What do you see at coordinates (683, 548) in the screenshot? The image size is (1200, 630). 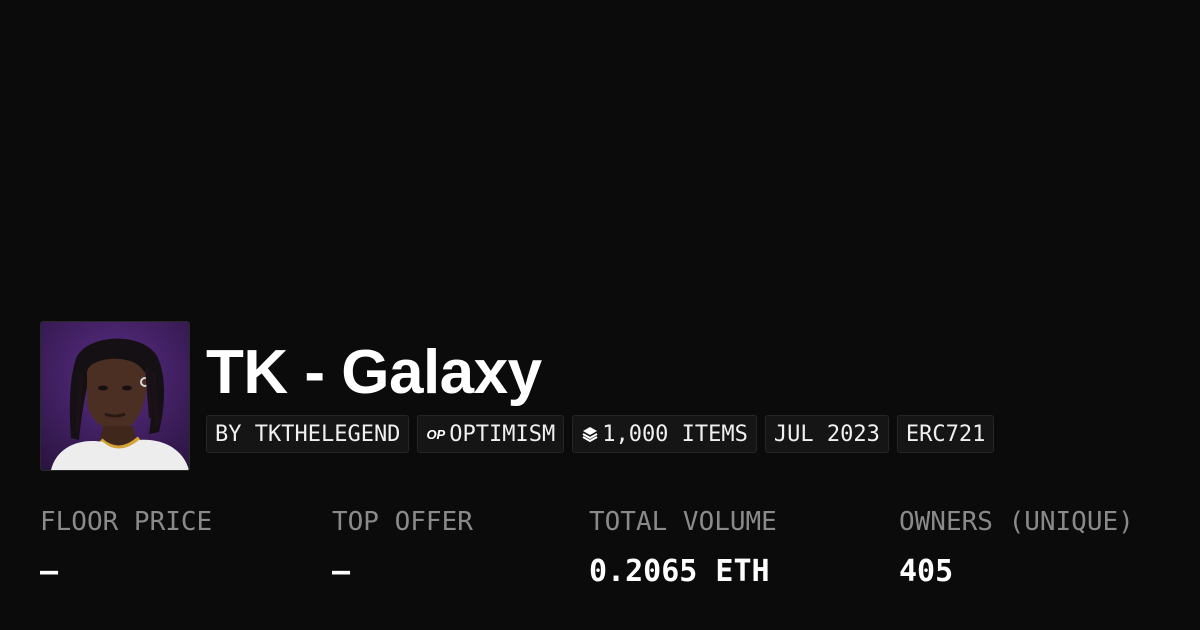 I see `total-volume-stat: TOTAL VOLUME 0.2065 ETH` at bounding box center [683, 548].